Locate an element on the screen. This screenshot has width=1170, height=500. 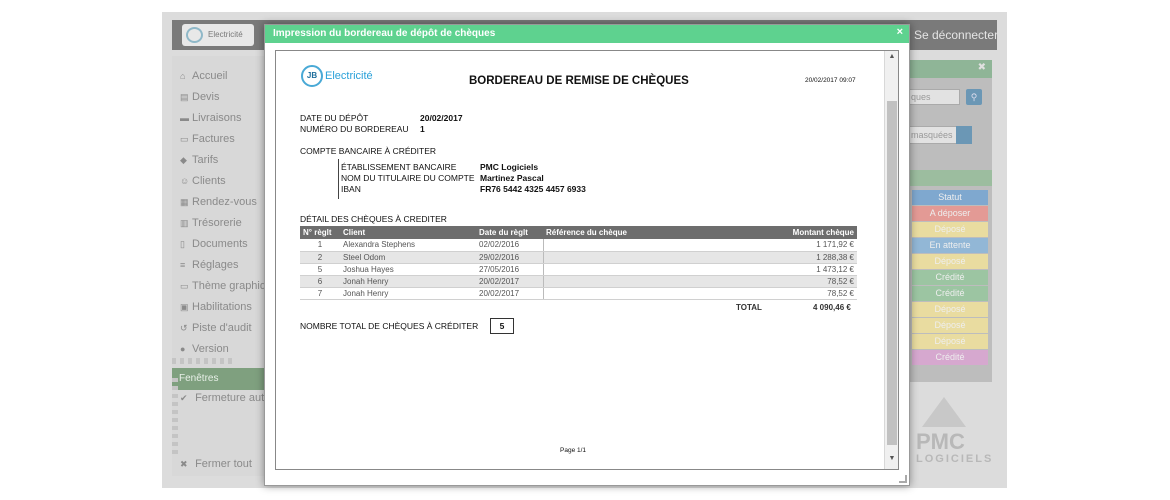
vertical-scrollbar: ▲ ▼ is located at coordinates (891, 260).